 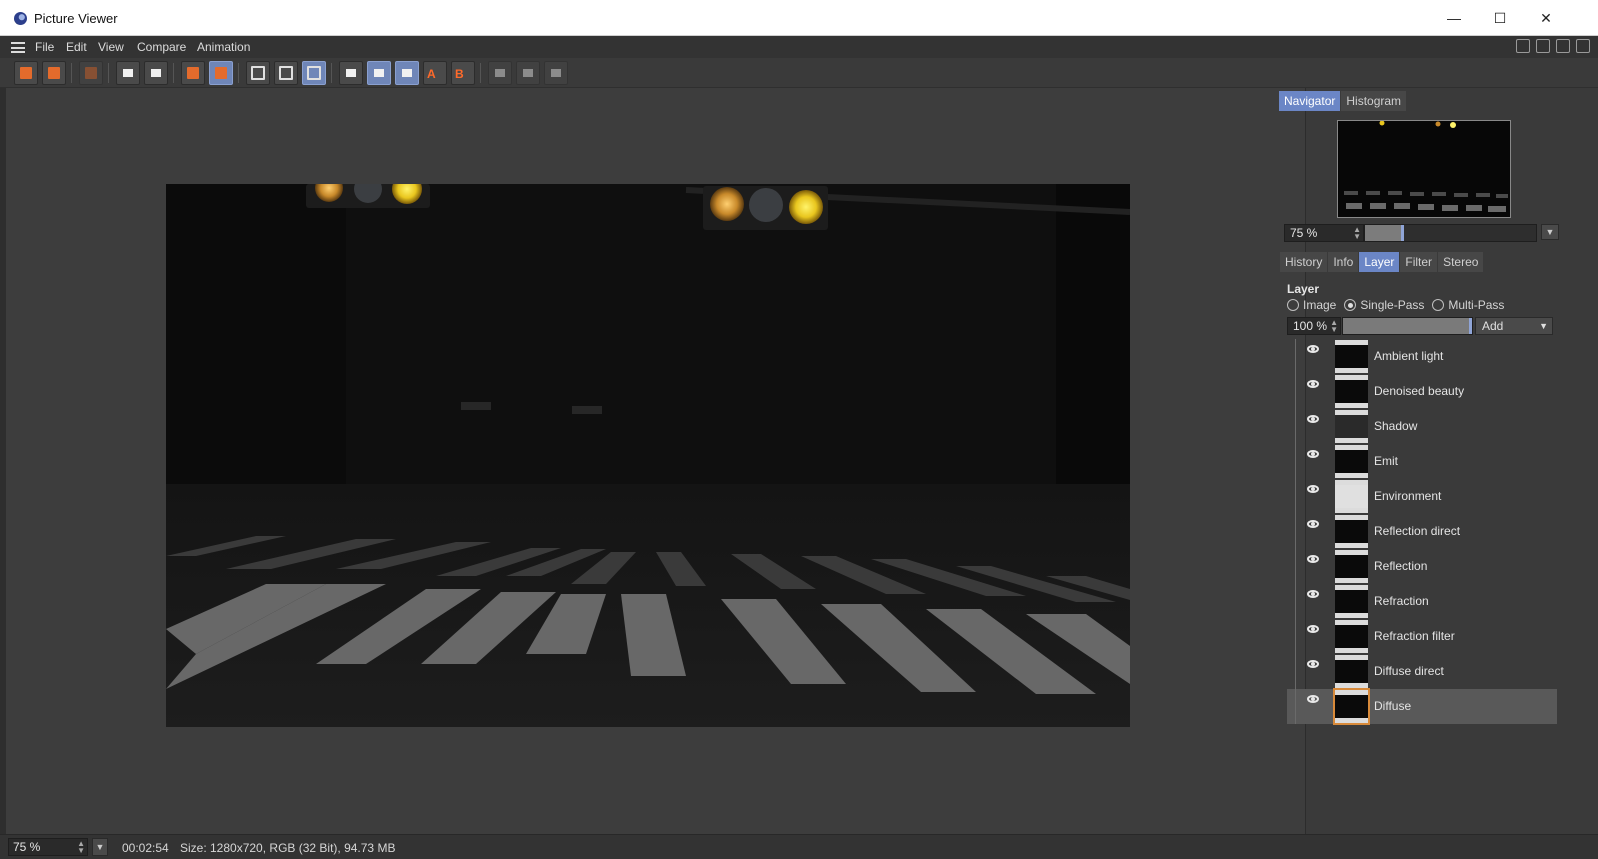 I want to click on menu-edit: Edit, so click(x=76, y=47).